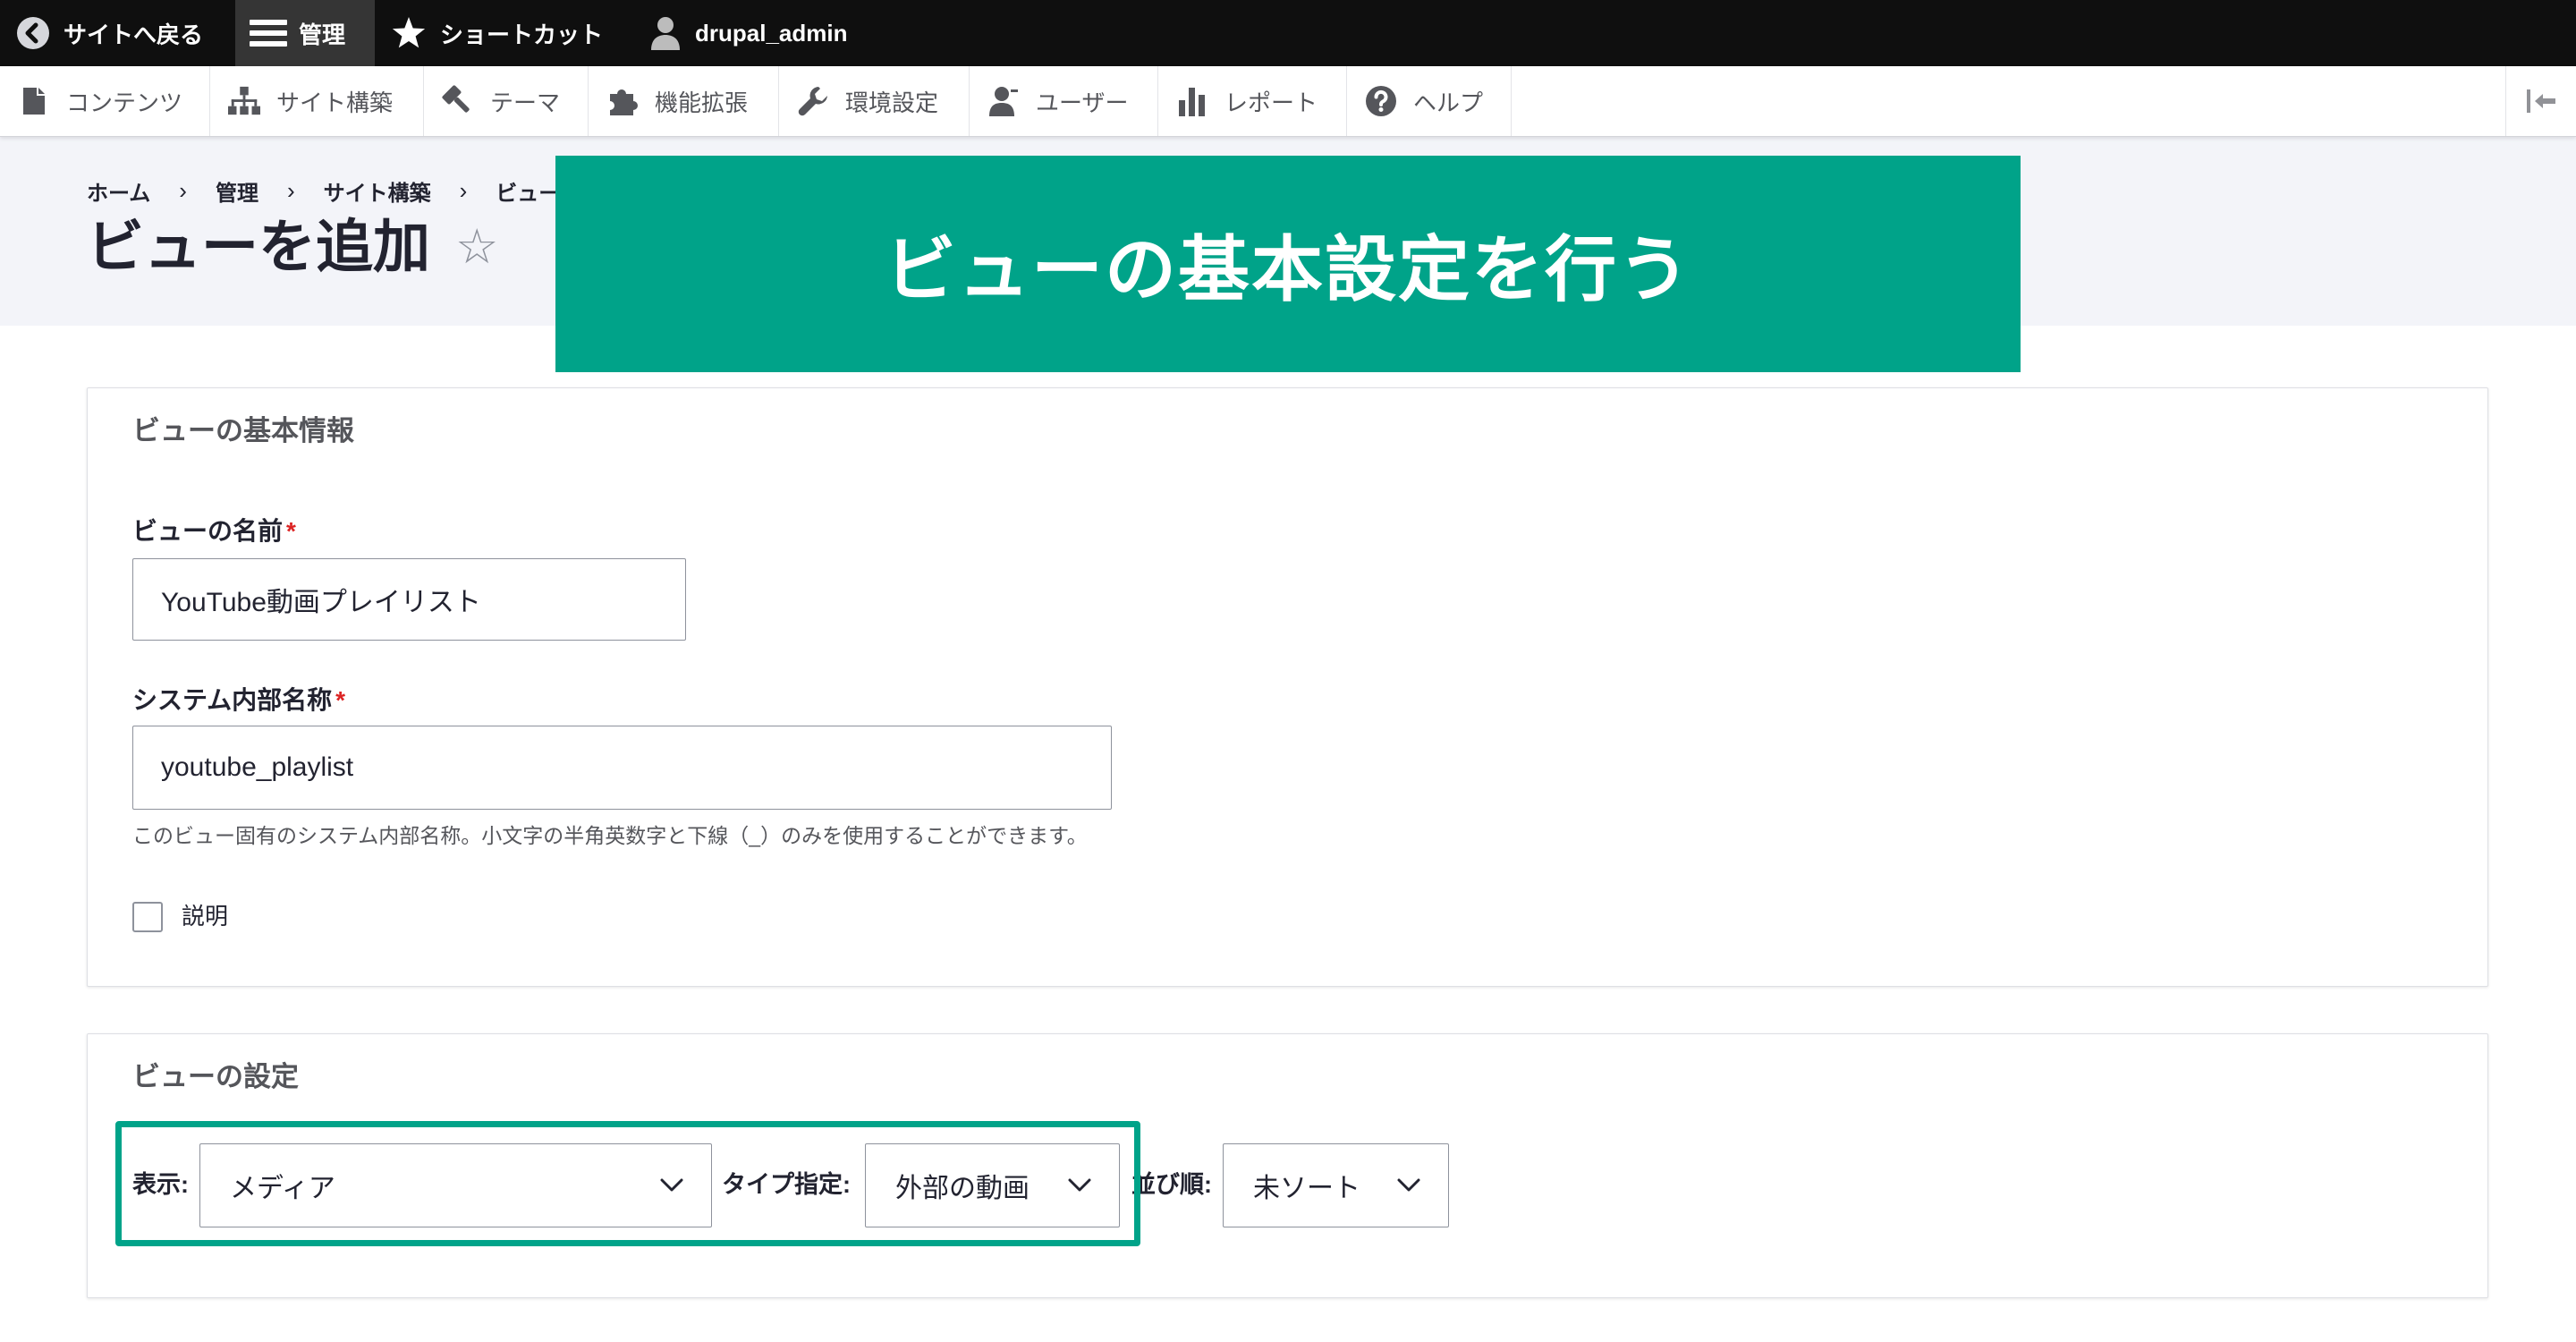  Describe the element at coordinates (458, 101) in the screenshot. I see `paintbrush-icon` at that location.